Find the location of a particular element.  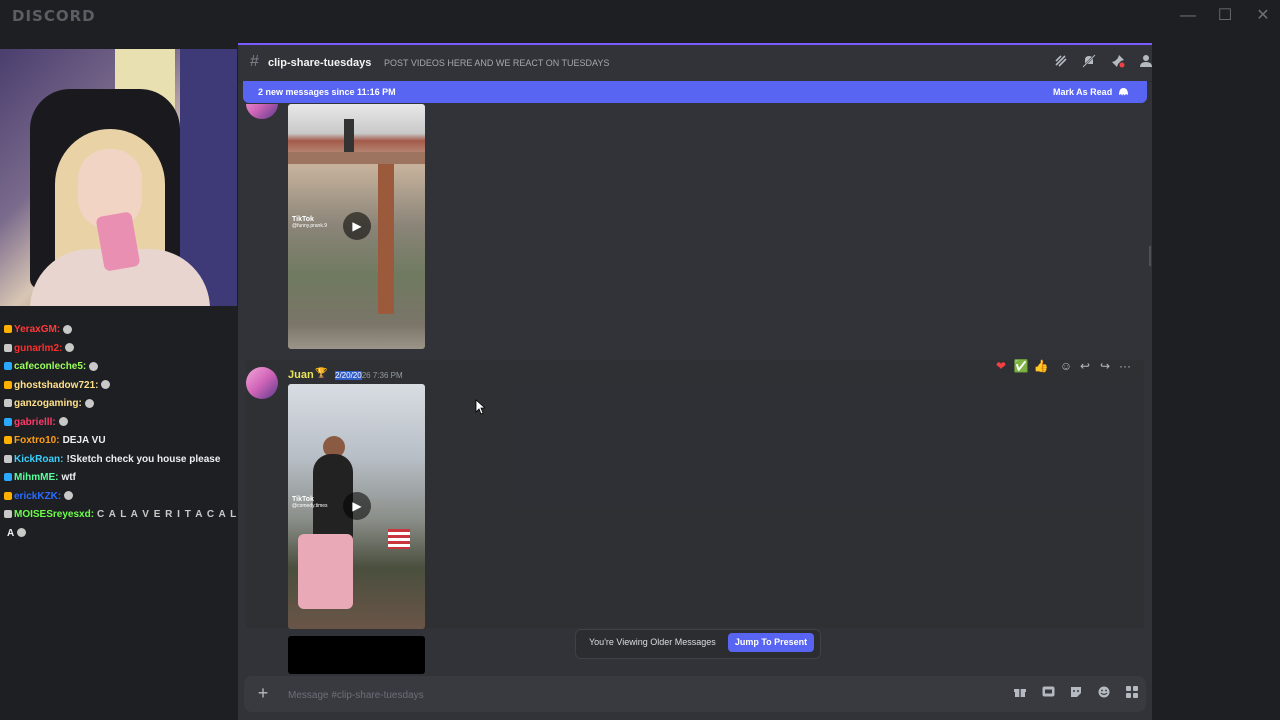

maximize-button: ☐ is located at coordinates (1225, 16).